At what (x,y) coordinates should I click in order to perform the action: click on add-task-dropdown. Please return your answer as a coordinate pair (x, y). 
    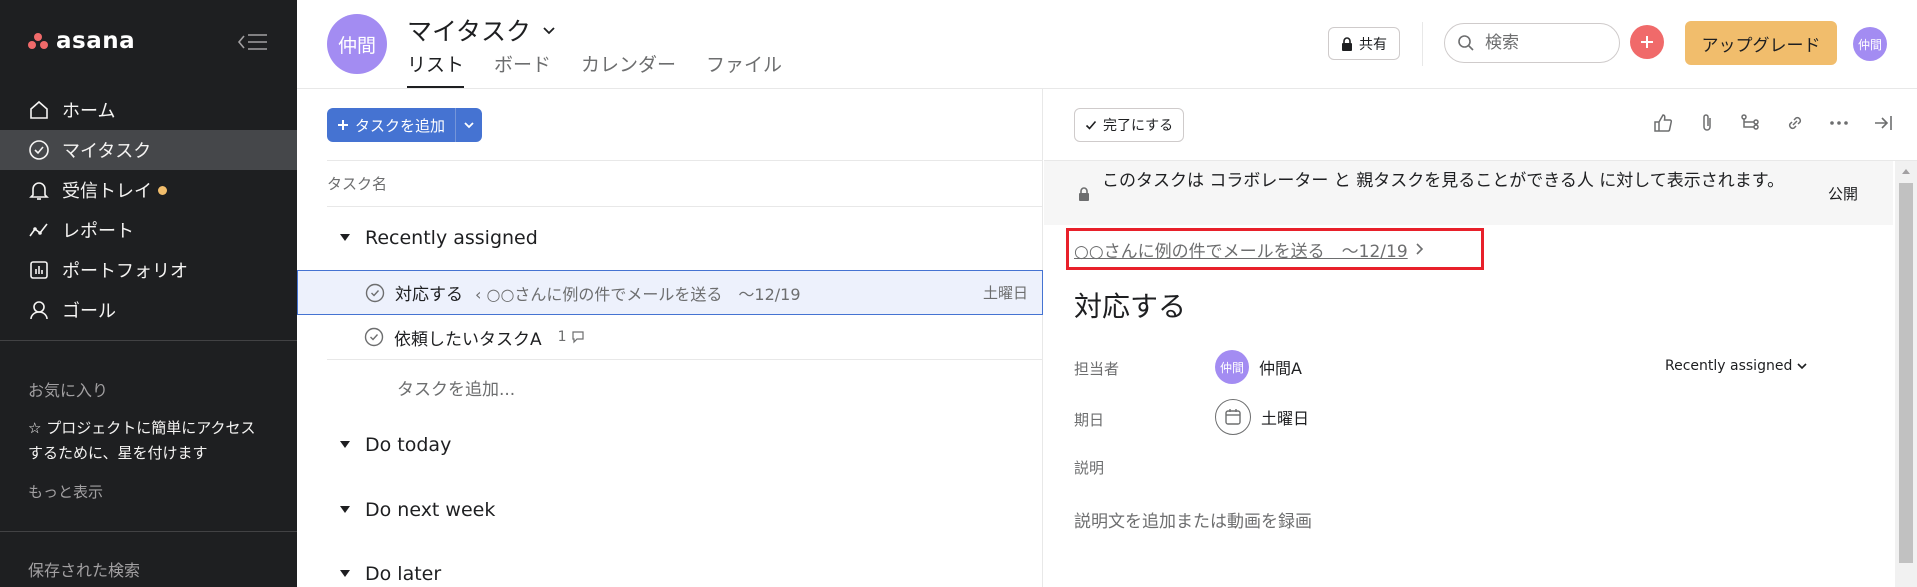
    Looking at the image, I should click on (468, 125).